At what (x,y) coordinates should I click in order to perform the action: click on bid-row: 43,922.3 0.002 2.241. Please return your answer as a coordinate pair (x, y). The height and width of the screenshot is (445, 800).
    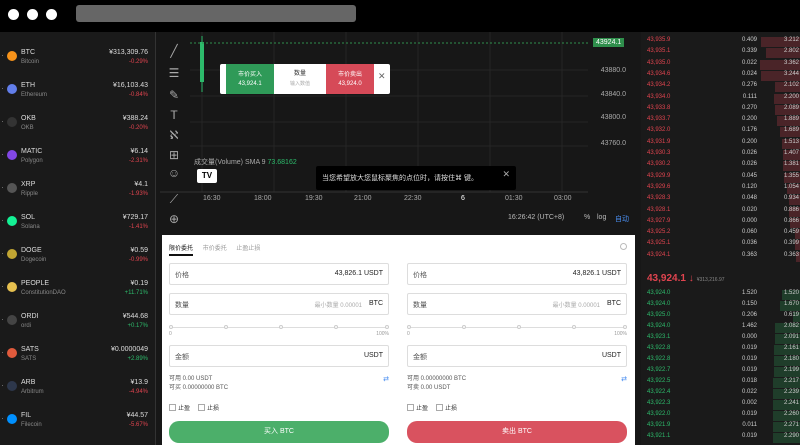
    Looking at the image, I should click on (720, 405).